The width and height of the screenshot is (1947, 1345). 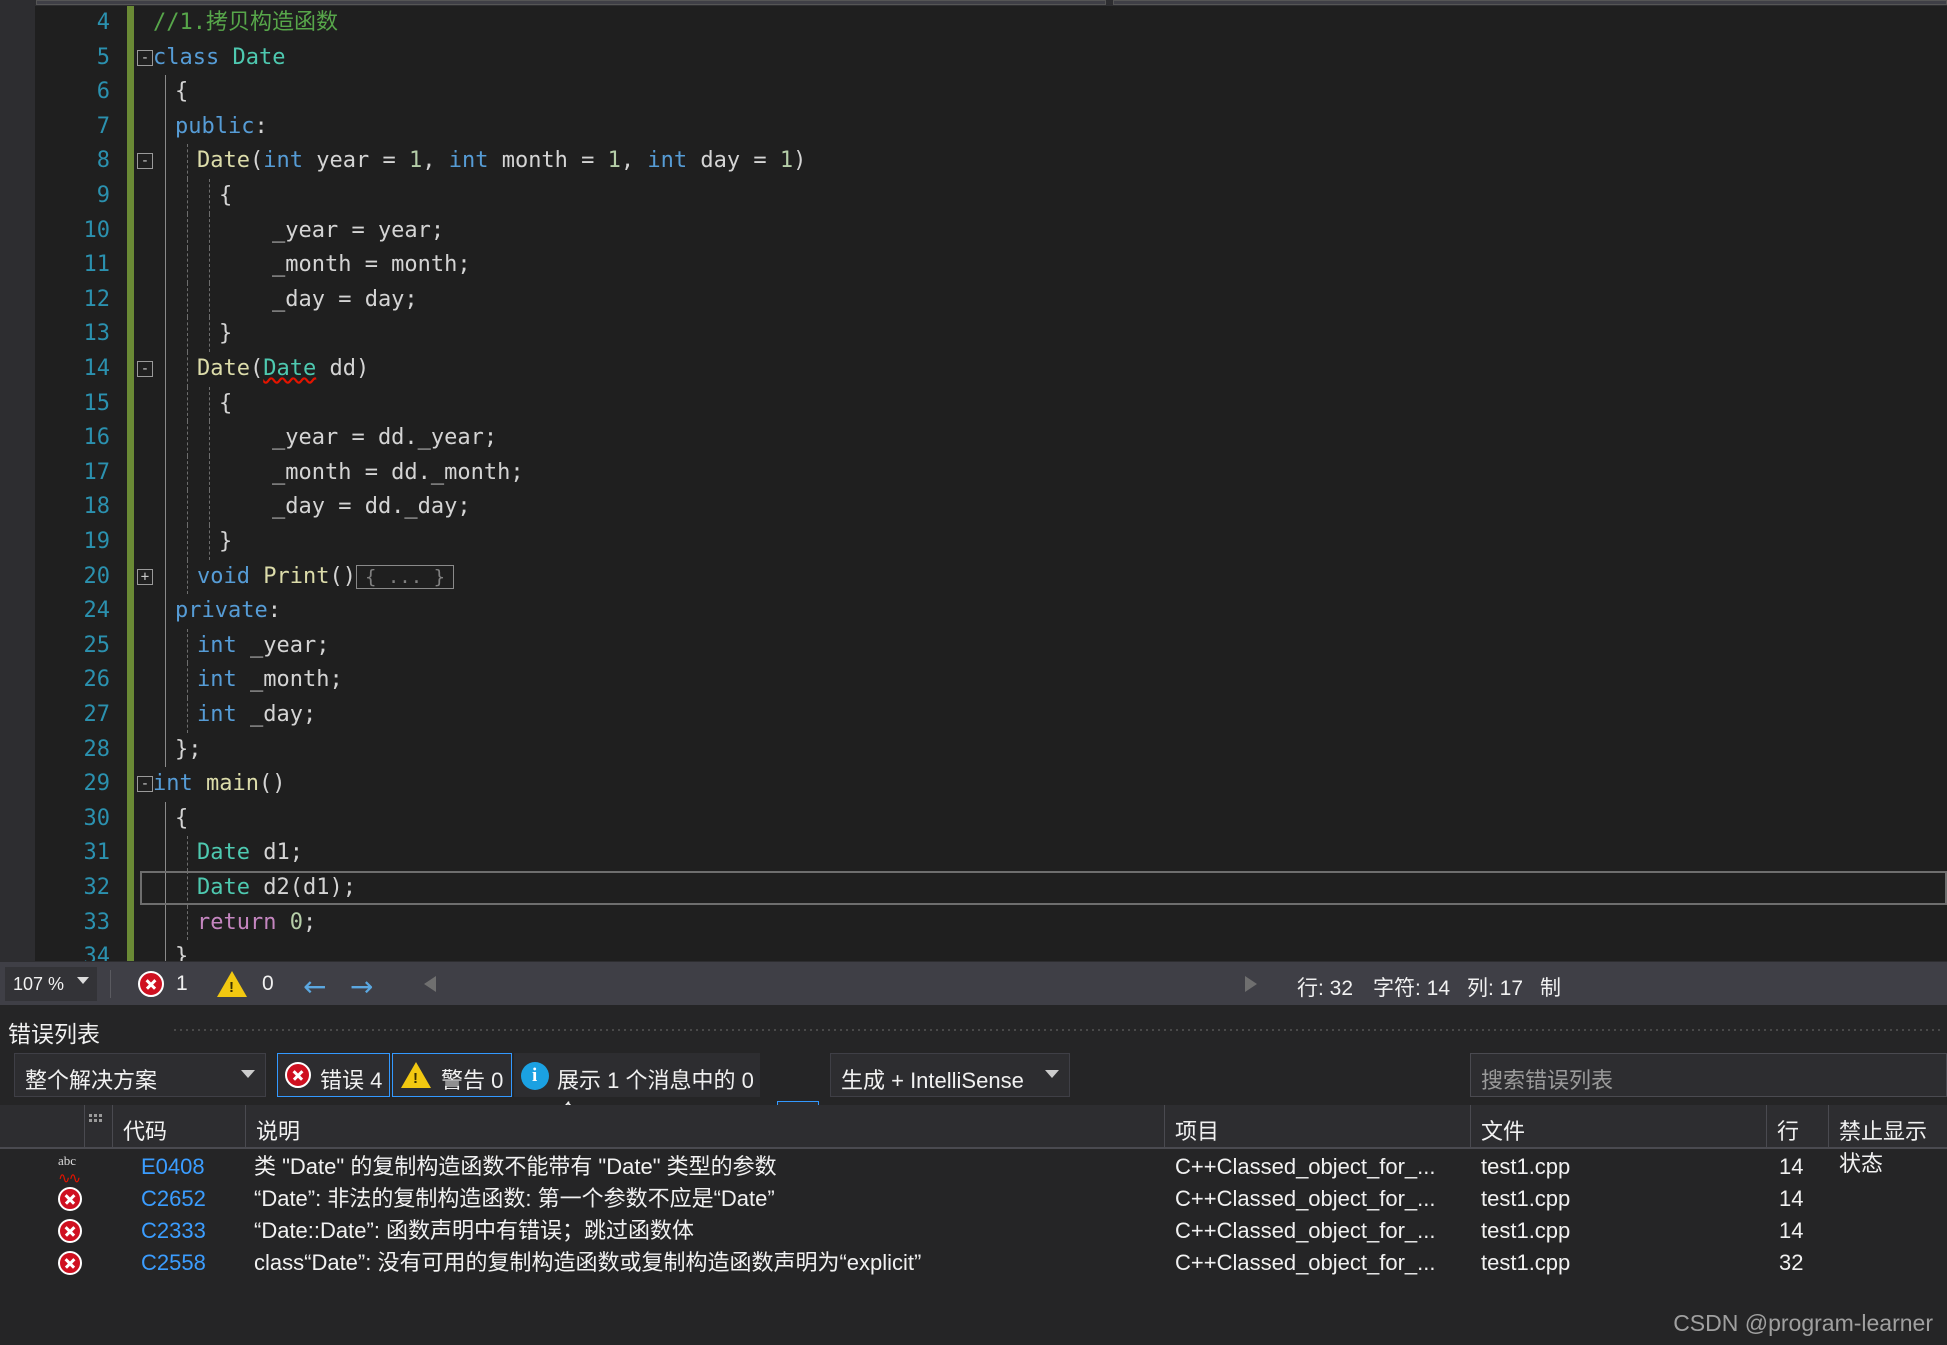 What do you see at coordinates (219, 784) in the screenshot?
I see `code-line-text: int main()` at bounding box center [219, 784].